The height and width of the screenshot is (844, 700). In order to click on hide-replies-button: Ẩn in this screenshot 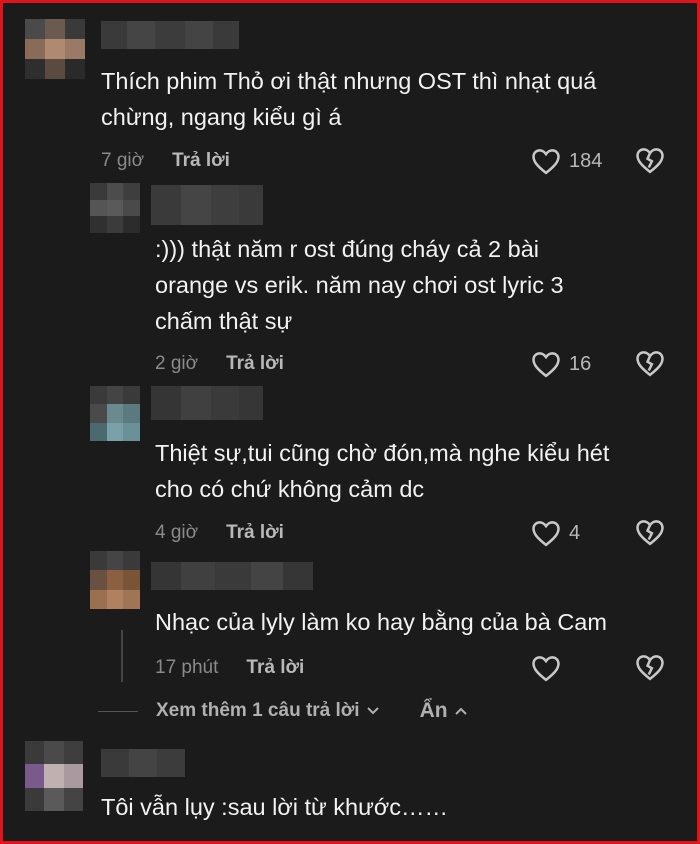, I will do `click(444, 711)`.